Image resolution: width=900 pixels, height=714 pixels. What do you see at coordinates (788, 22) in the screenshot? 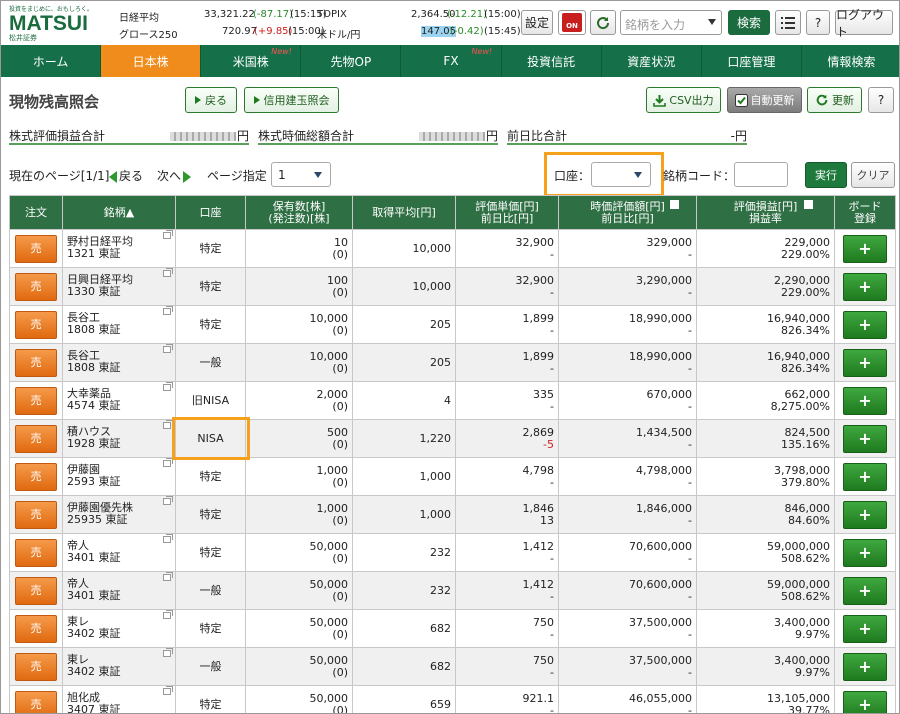
I see `menu-button` at bounding box center [788, 22].